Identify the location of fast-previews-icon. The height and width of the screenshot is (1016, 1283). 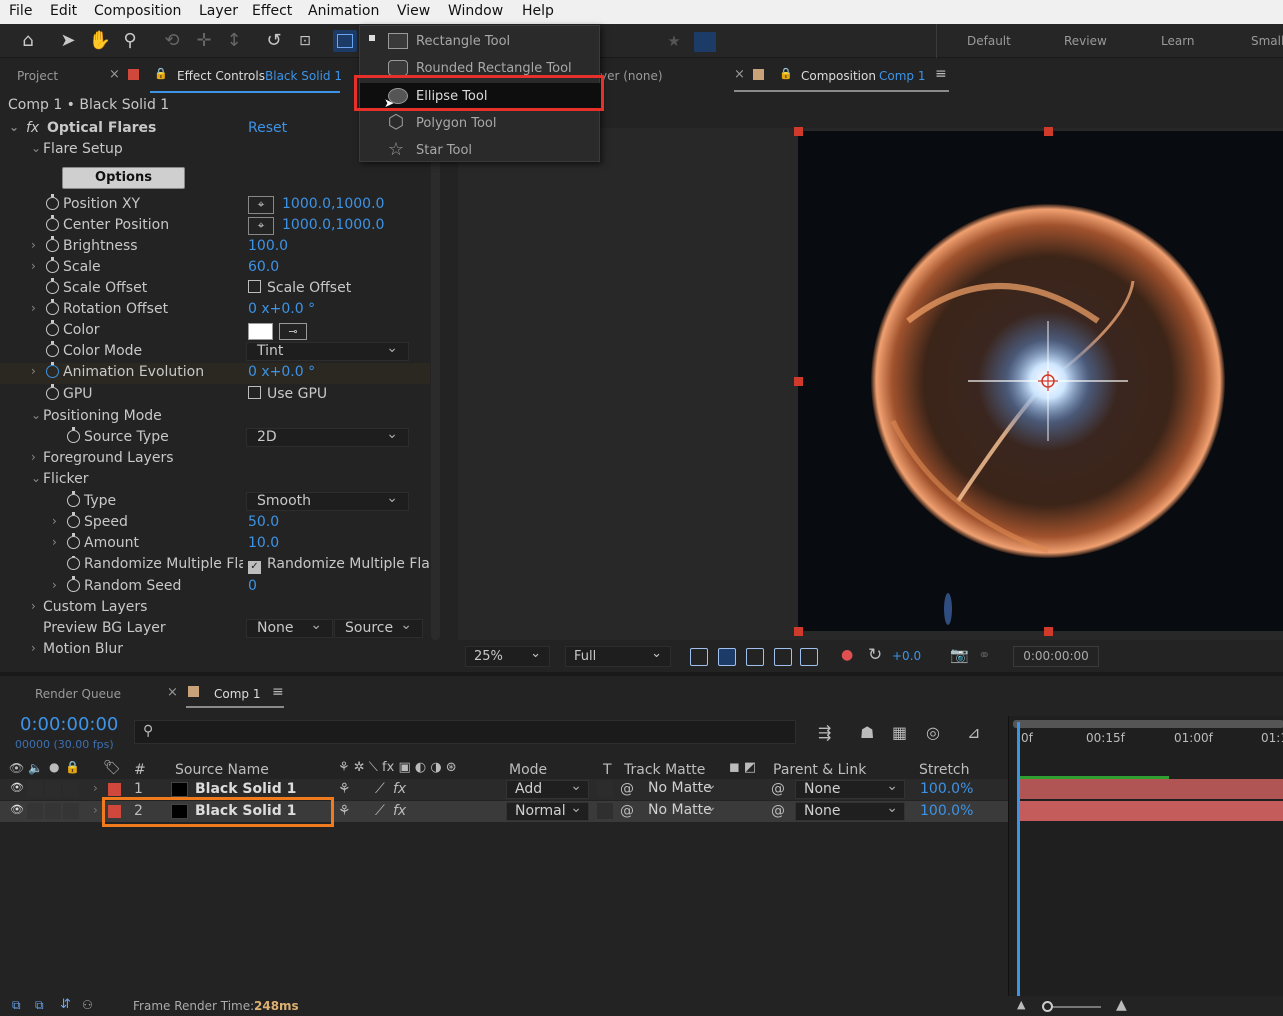
(699, 657).